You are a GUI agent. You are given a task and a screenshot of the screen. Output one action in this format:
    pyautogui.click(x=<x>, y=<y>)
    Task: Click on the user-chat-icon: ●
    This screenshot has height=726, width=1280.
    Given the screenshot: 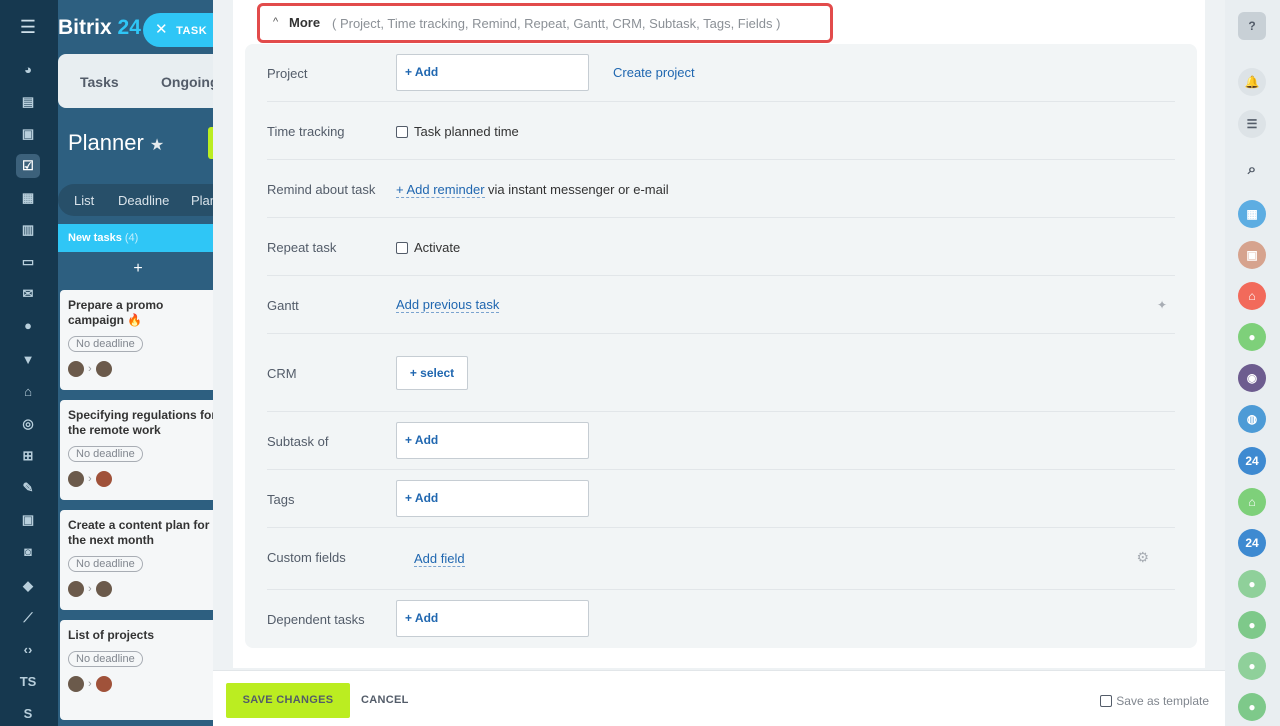 What is the action you would take?
    pyautogui.click(x=1252, y=337)
    